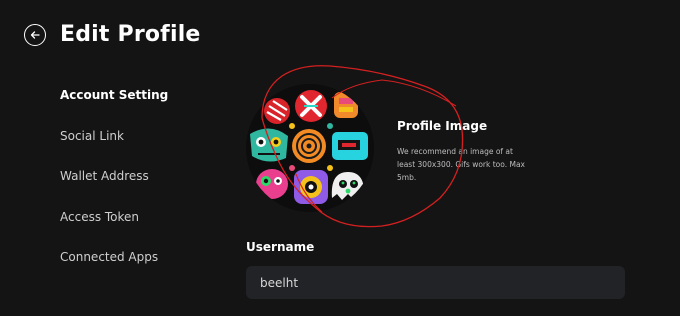 This screenshot has height=316, width=680. I want to click on sidebar-item-social-link: Social Link, so click(140, 136).